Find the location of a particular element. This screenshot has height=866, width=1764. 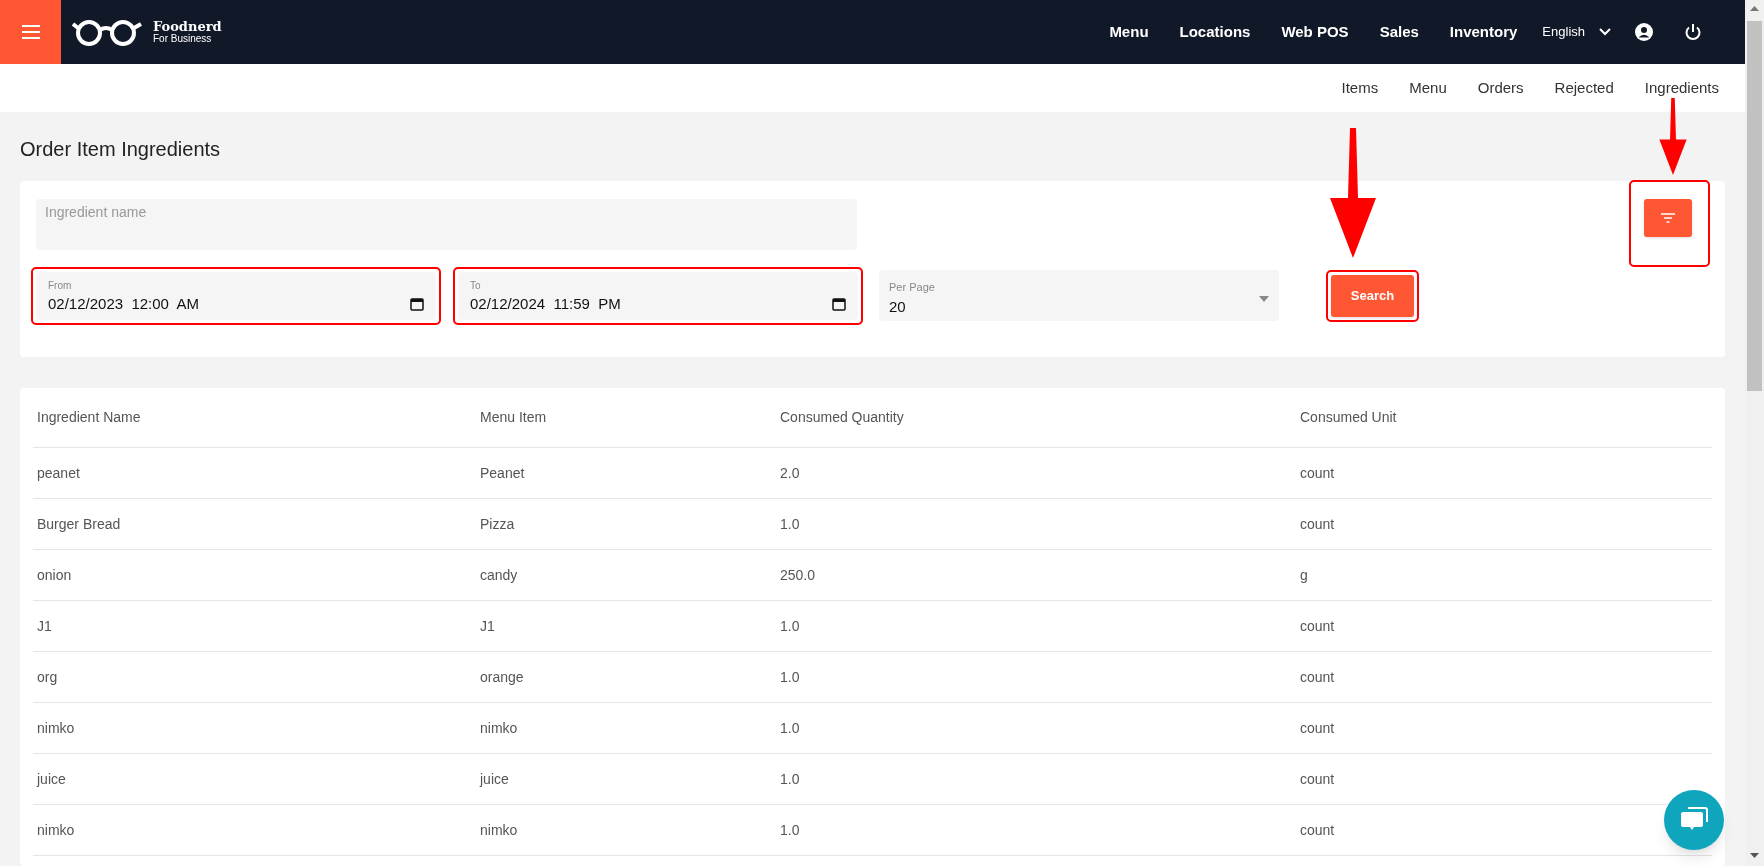

scroll-down-icon is located at coordinates (1754, 855).